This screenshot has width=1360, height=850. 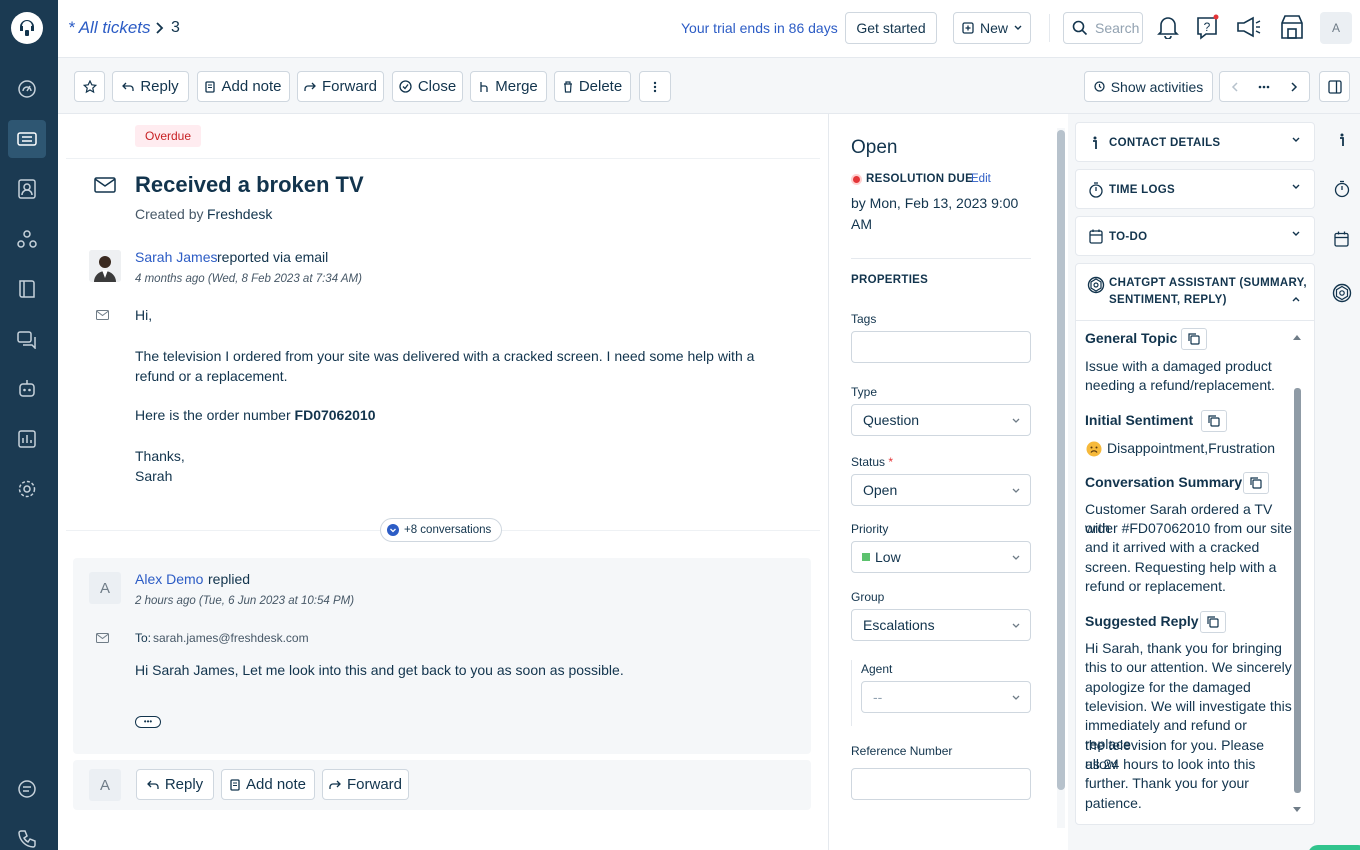 What do you see at coordinates (27, 139) in the screenshot?
I see `nav-tickets-icon` at bounding box center [27, 139].